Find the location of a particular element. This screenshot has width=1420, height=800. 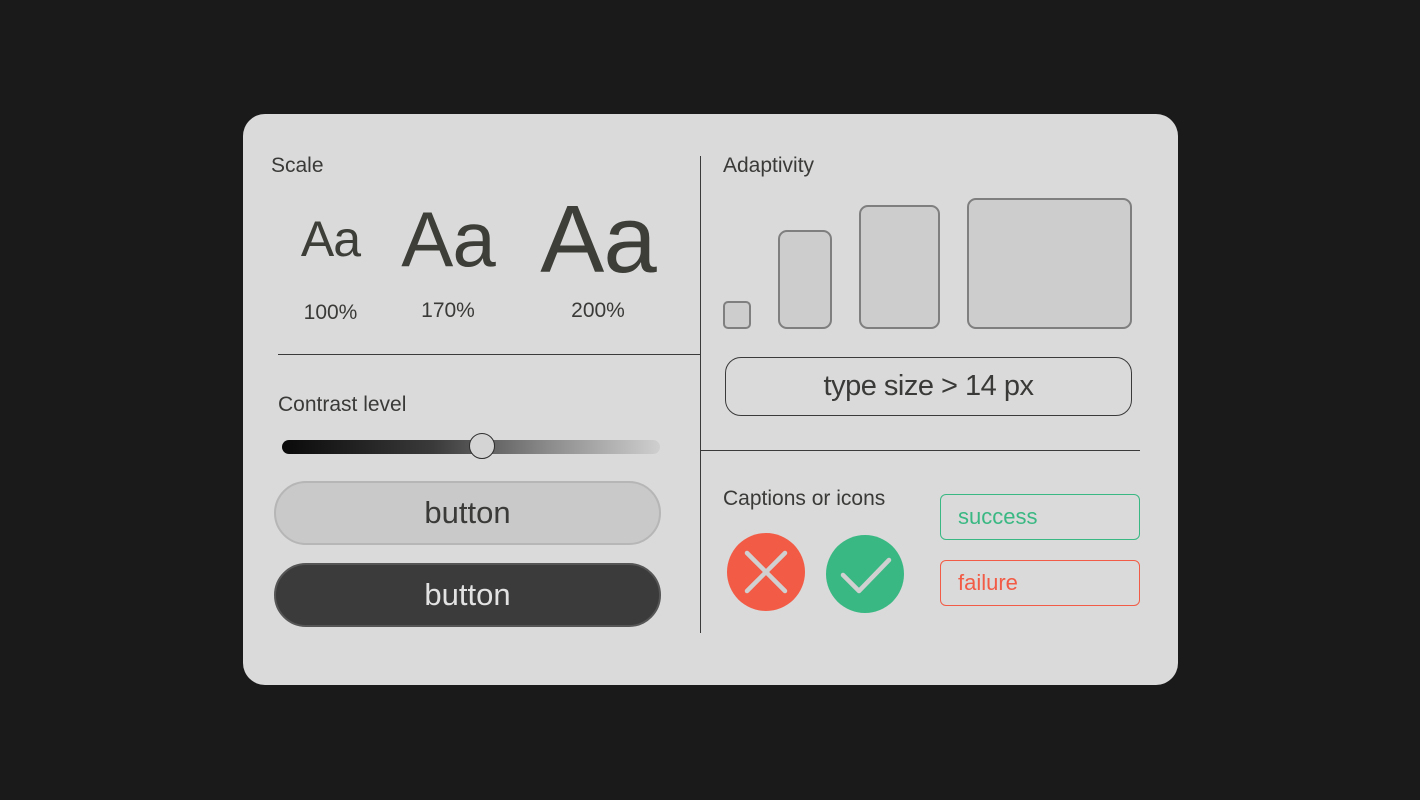

dark-button: button is located at coordinates (467, 595).